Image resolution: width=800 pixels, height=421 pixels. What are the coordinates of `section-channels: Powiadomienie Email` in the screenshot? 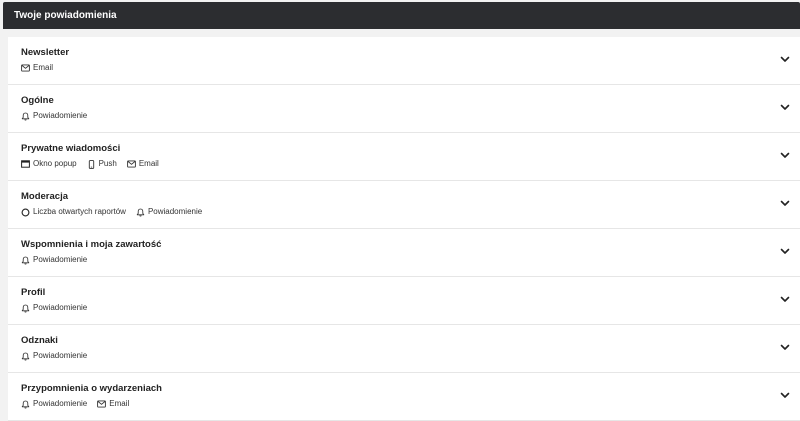 It's located at (80, 404).